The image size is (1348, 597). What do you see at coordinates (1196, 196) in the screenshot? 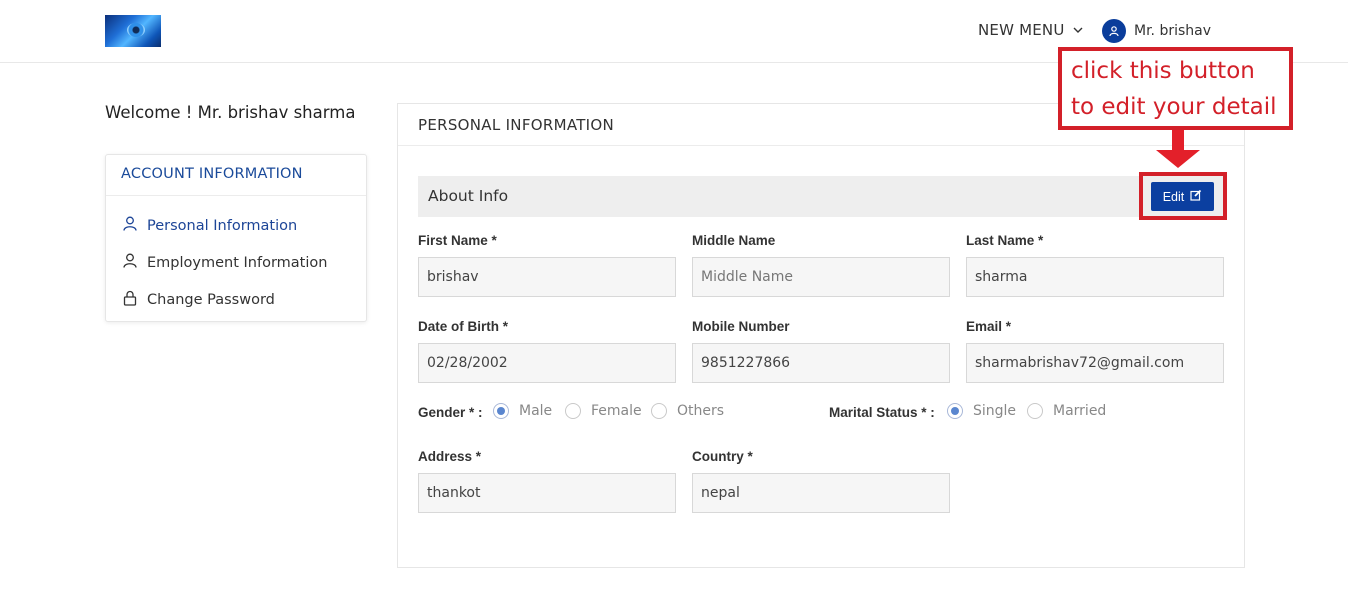
I see `edit-icon` at bounding box center [1196, 196].